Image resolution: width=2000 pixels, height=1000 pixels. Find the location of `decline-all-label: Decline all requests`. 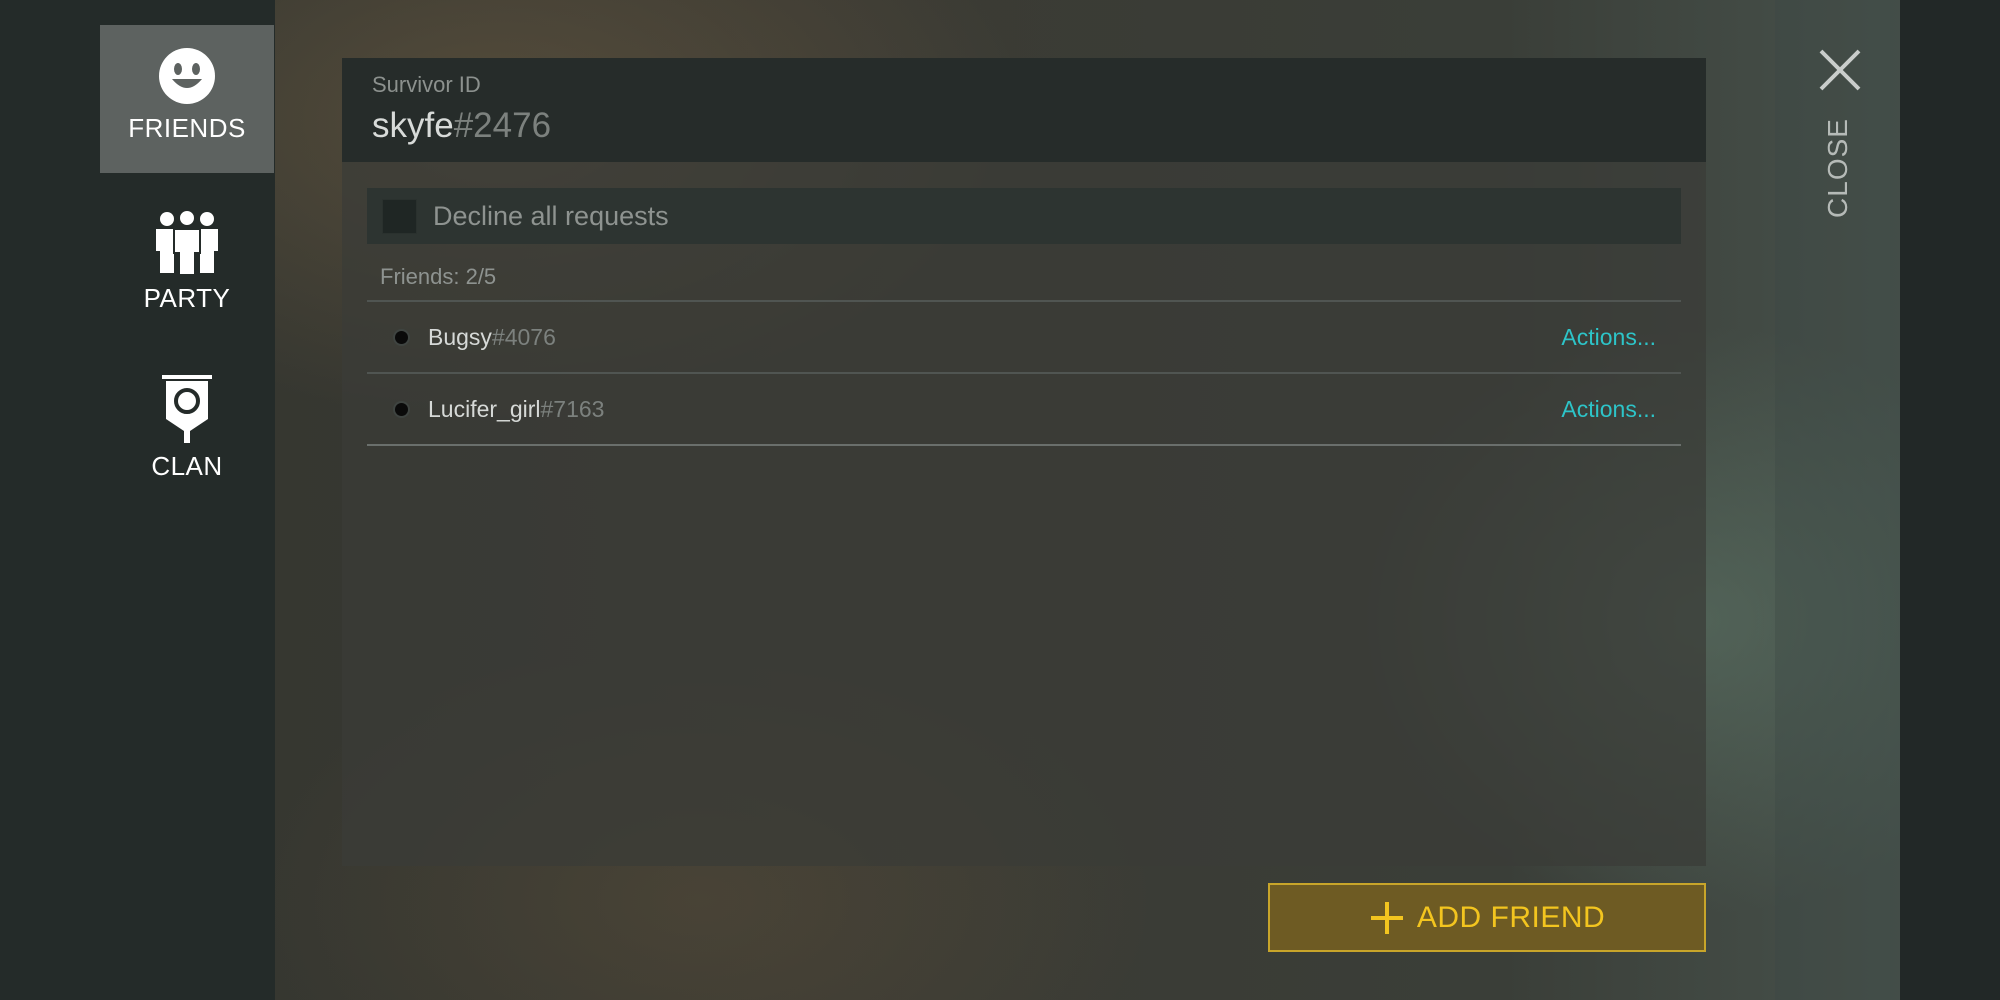

decline-all-label: Decline all requests is located at coordinates (551, 215).